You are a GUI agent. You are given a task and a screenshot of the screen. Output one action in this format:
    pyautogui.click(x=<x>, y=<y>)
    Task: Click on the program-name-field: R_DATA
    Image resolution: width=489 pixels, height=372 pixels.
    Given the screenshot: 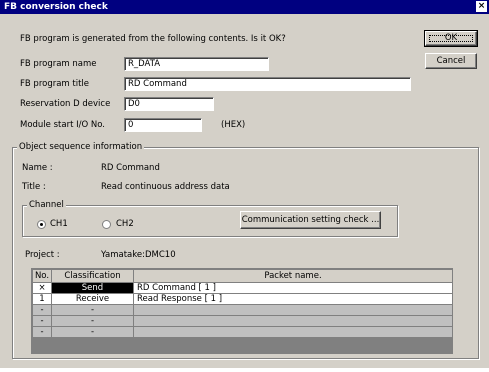 What is the action you would take?
    pyautogui.click(x=196, y=64)
    